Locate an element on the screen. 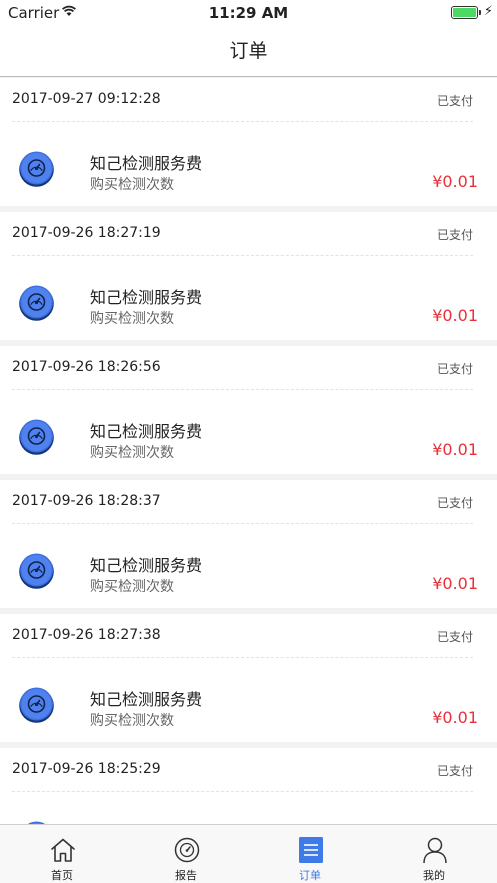 Image resolution: width=497 pixels, height=883 pixels. person-icon is located at coordinates (435, 850).